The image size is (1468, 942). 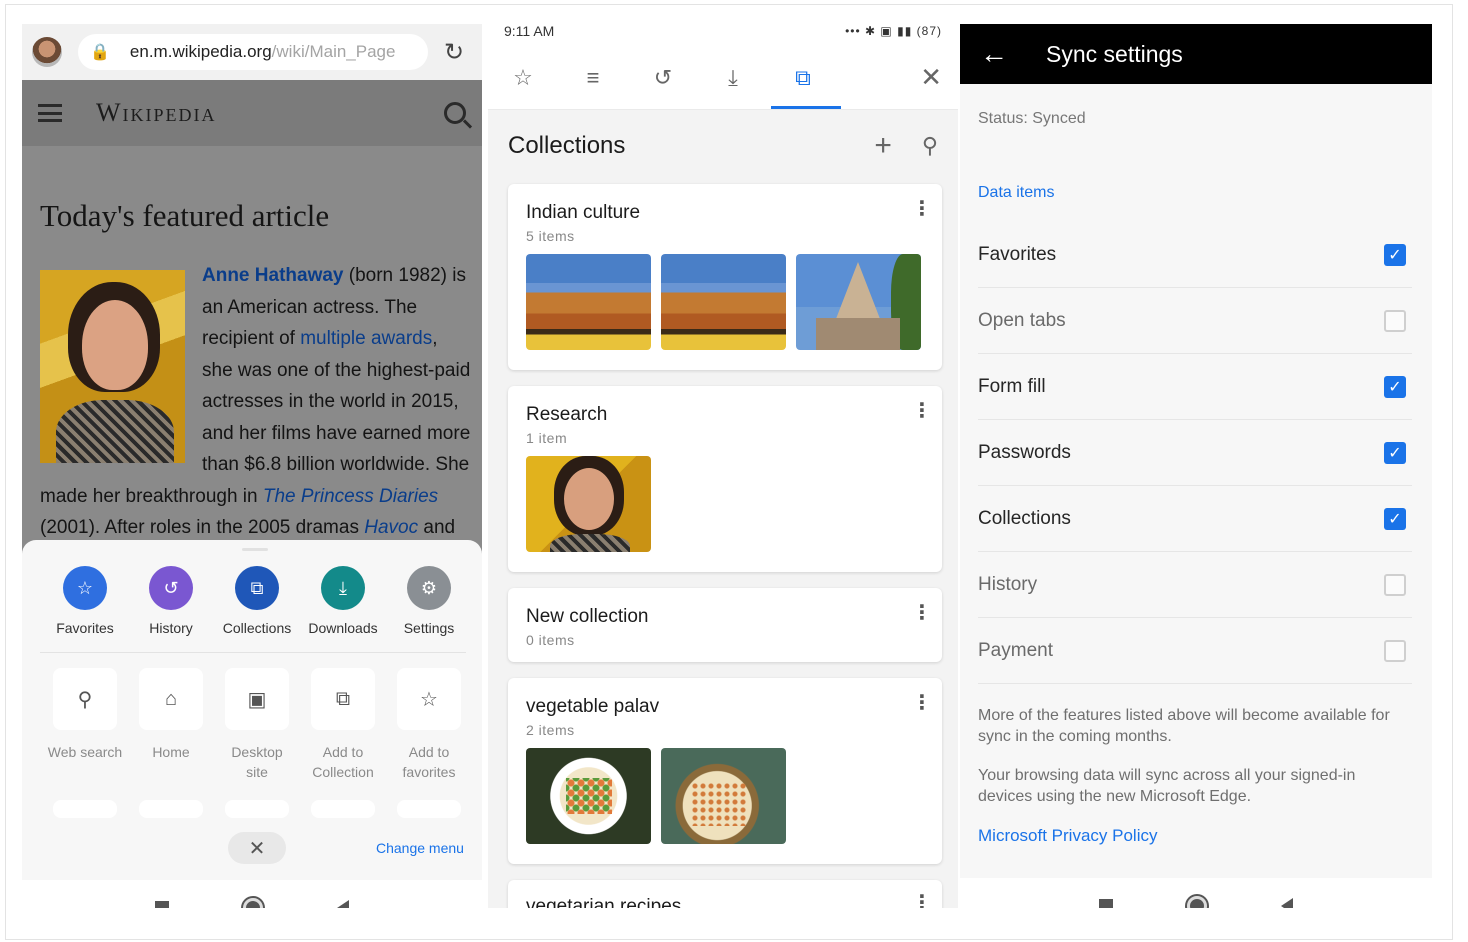 What do you see at coordinates (1195, 519) in the screenshot?
I see `sync-item-collections: Collections ✓` at bounding box center [1195, 519].